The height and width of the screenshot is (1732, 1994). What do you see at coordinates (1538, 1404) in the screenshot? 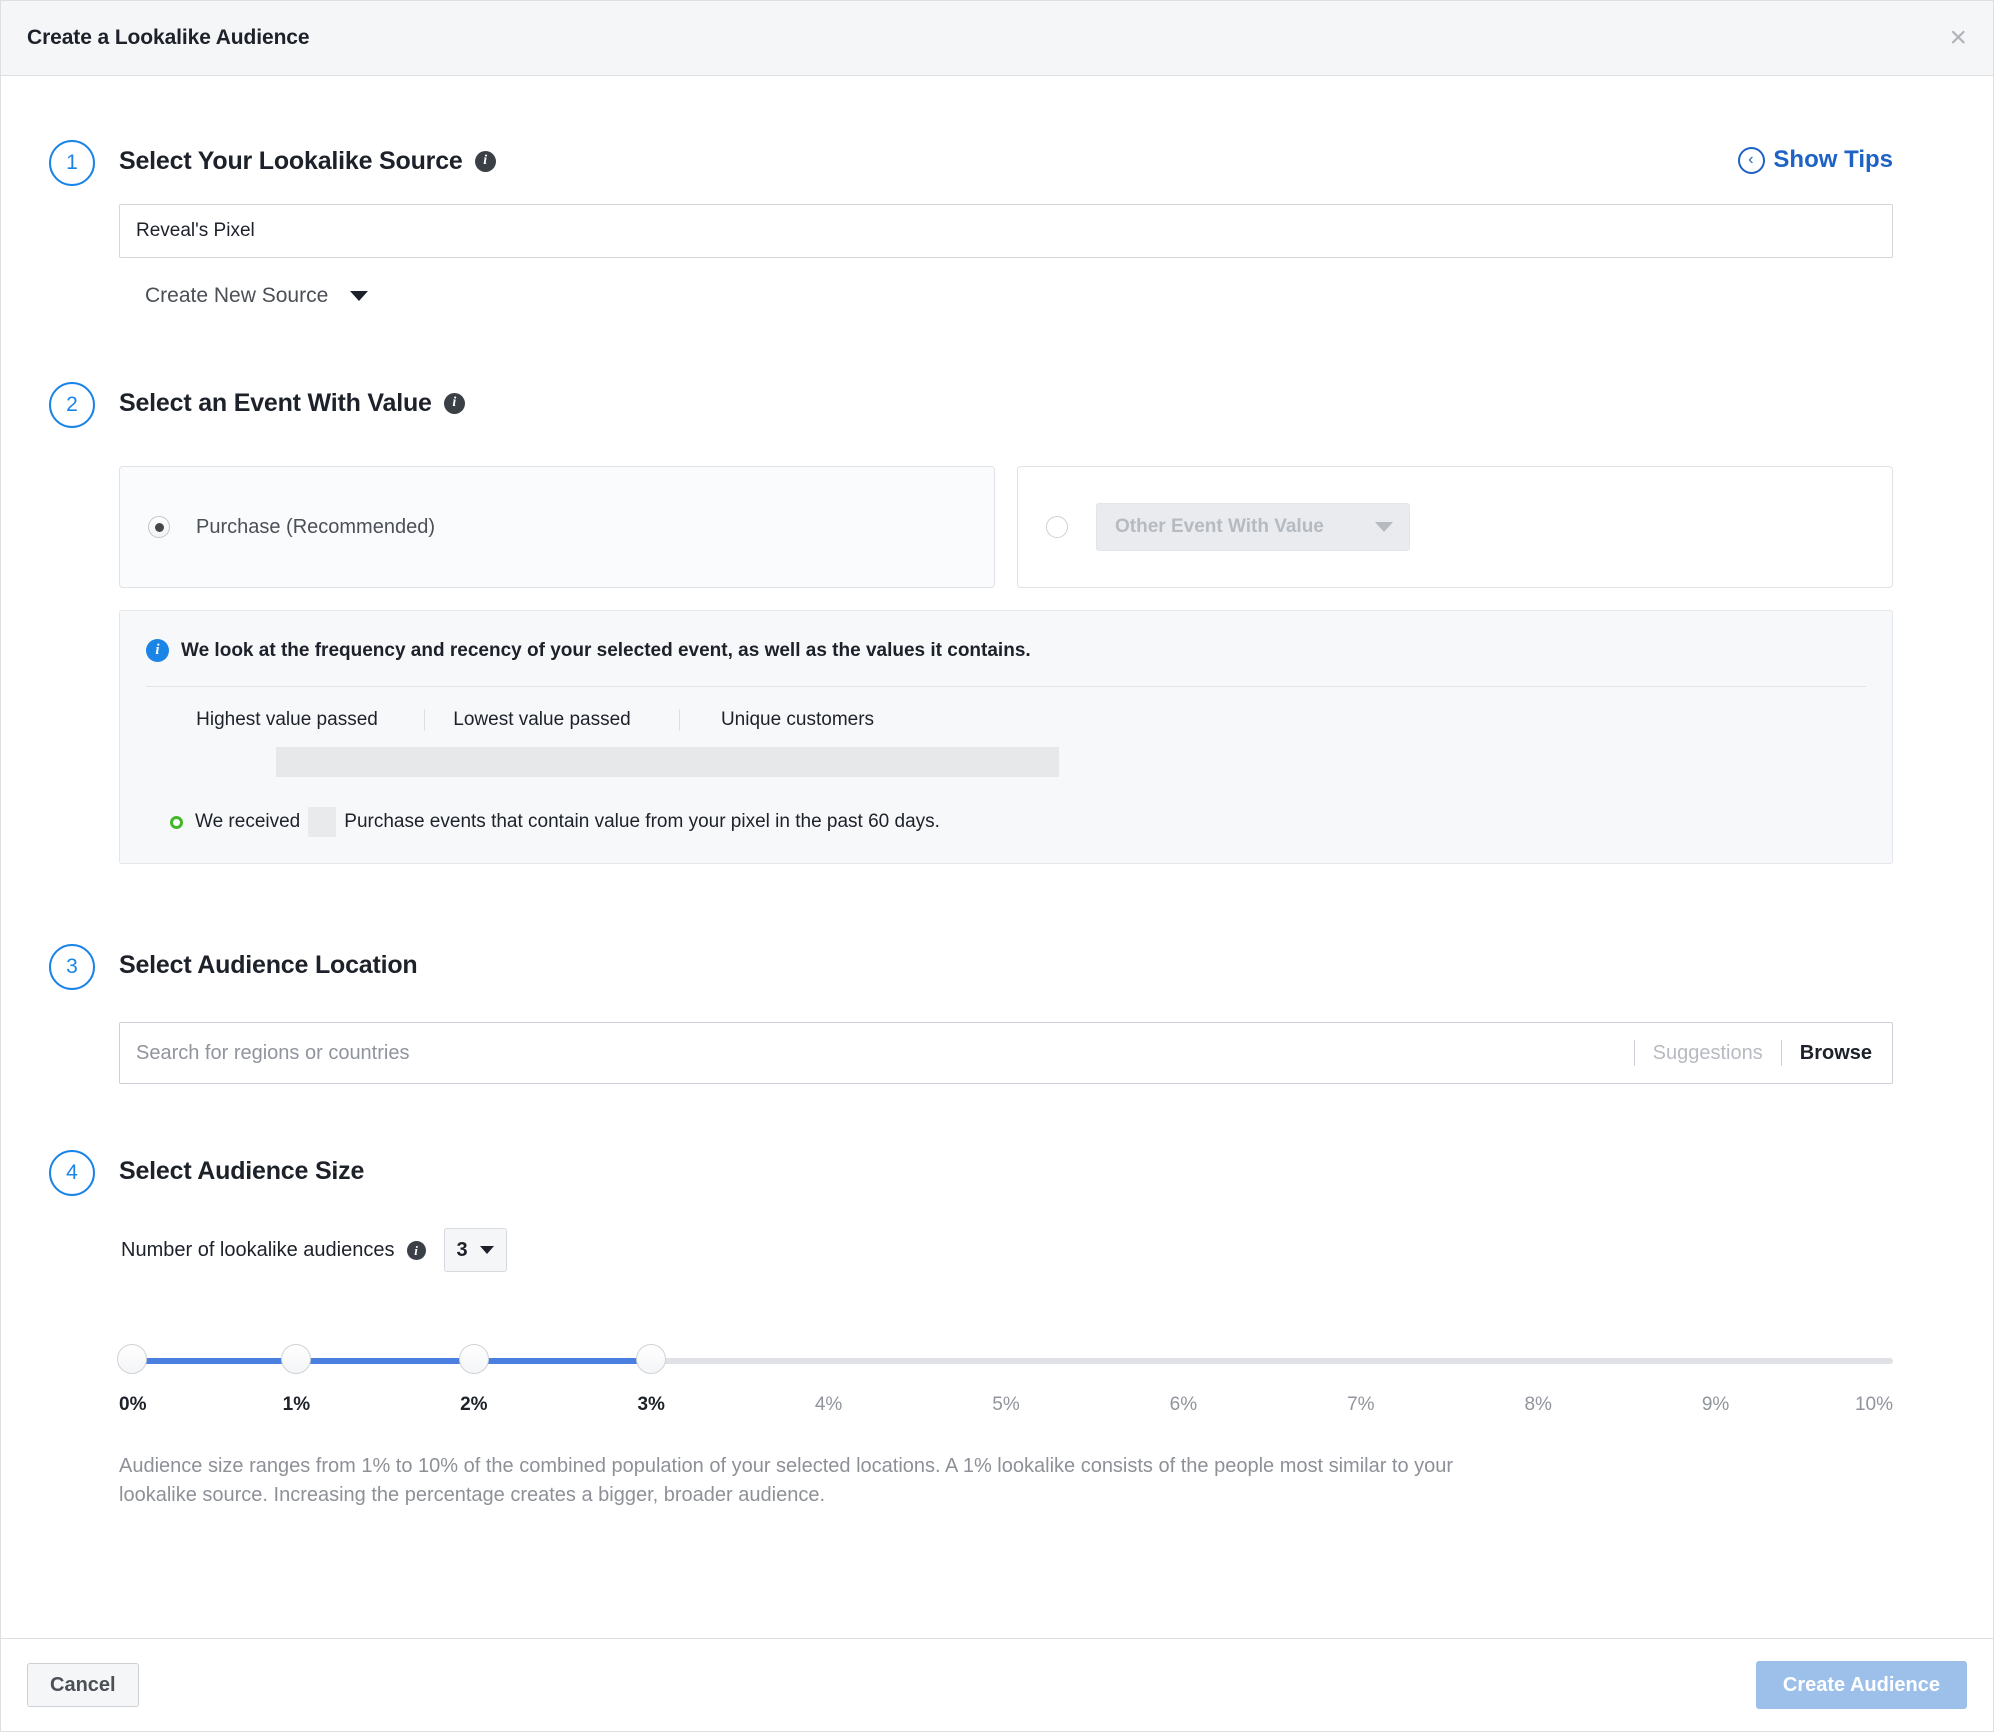
I see `slider-tick: 8%` at bounding box center [1538, 1404].